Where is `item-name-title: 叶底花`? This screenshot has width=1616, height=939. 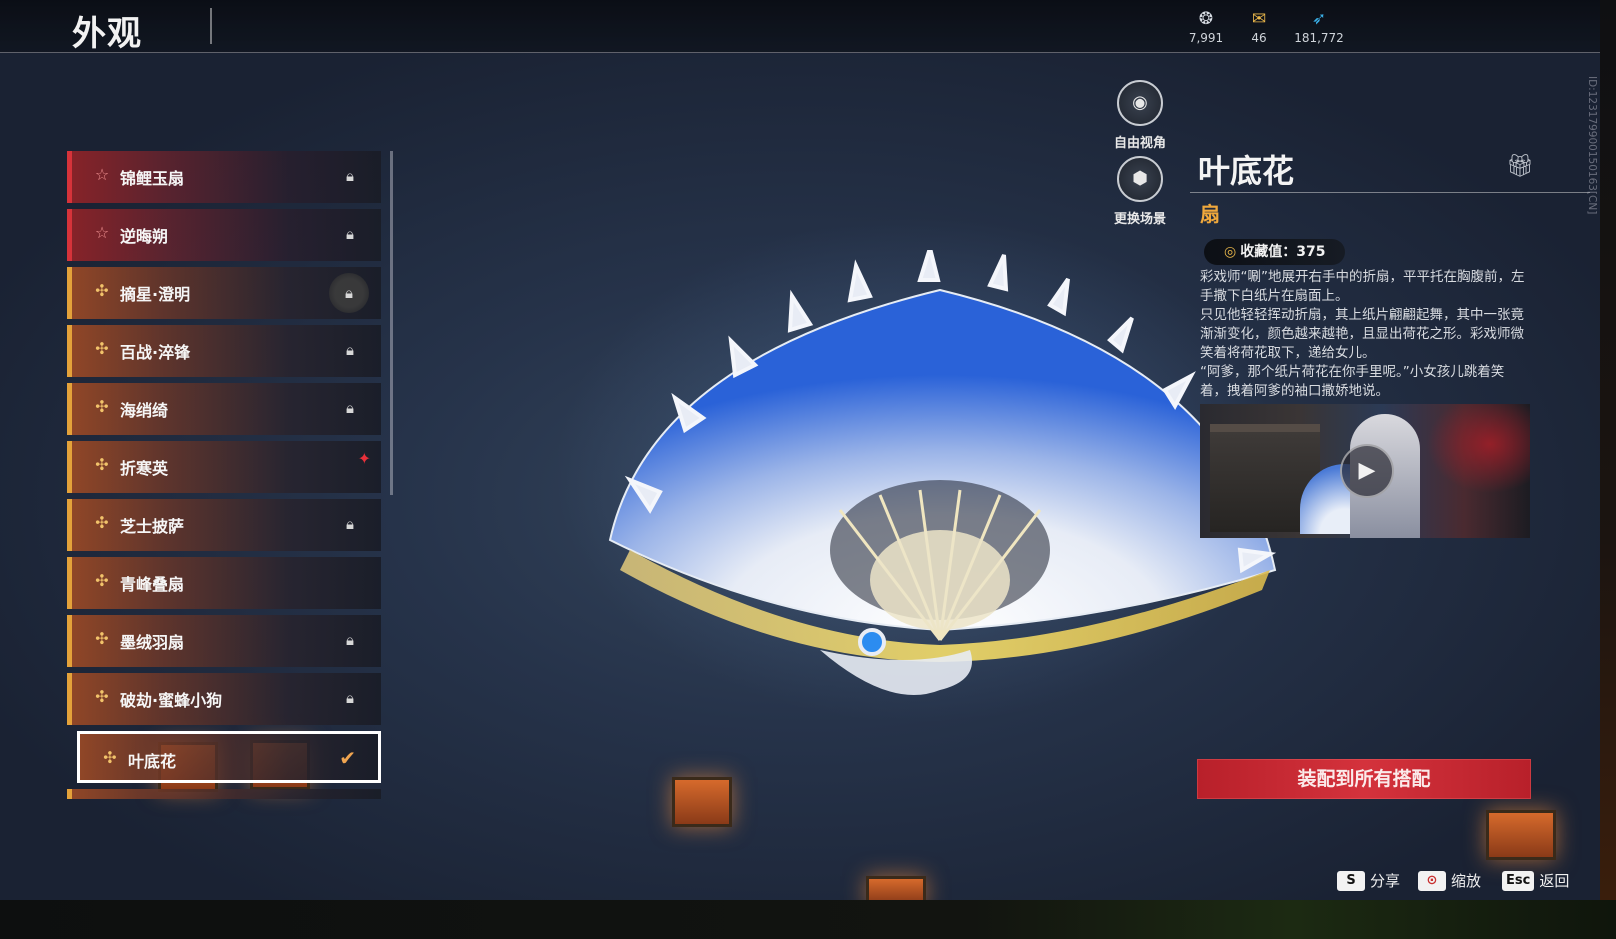
item-name-title: 叶底花 is located at coordinates (1246, 171).